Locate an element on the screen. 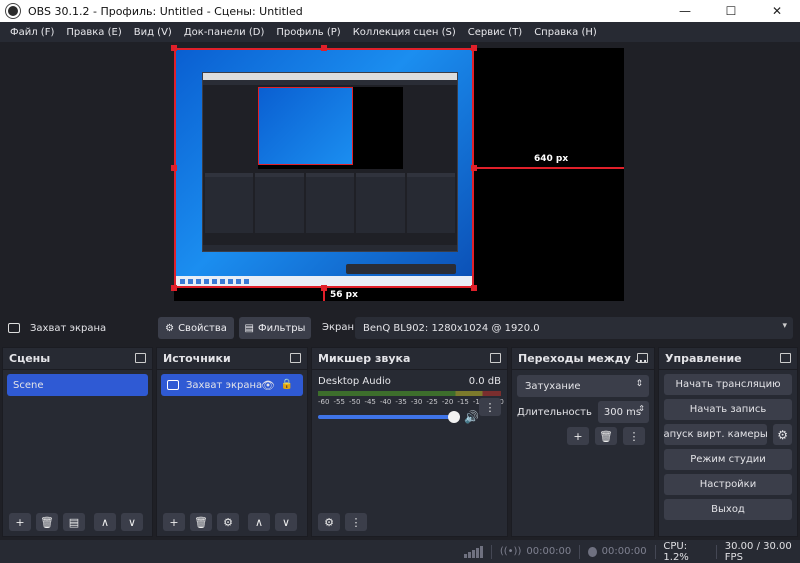 The height and width of the screenshot is (563, 800). filters-button: ▤ Фильтры is located at coordinates (275, 328).